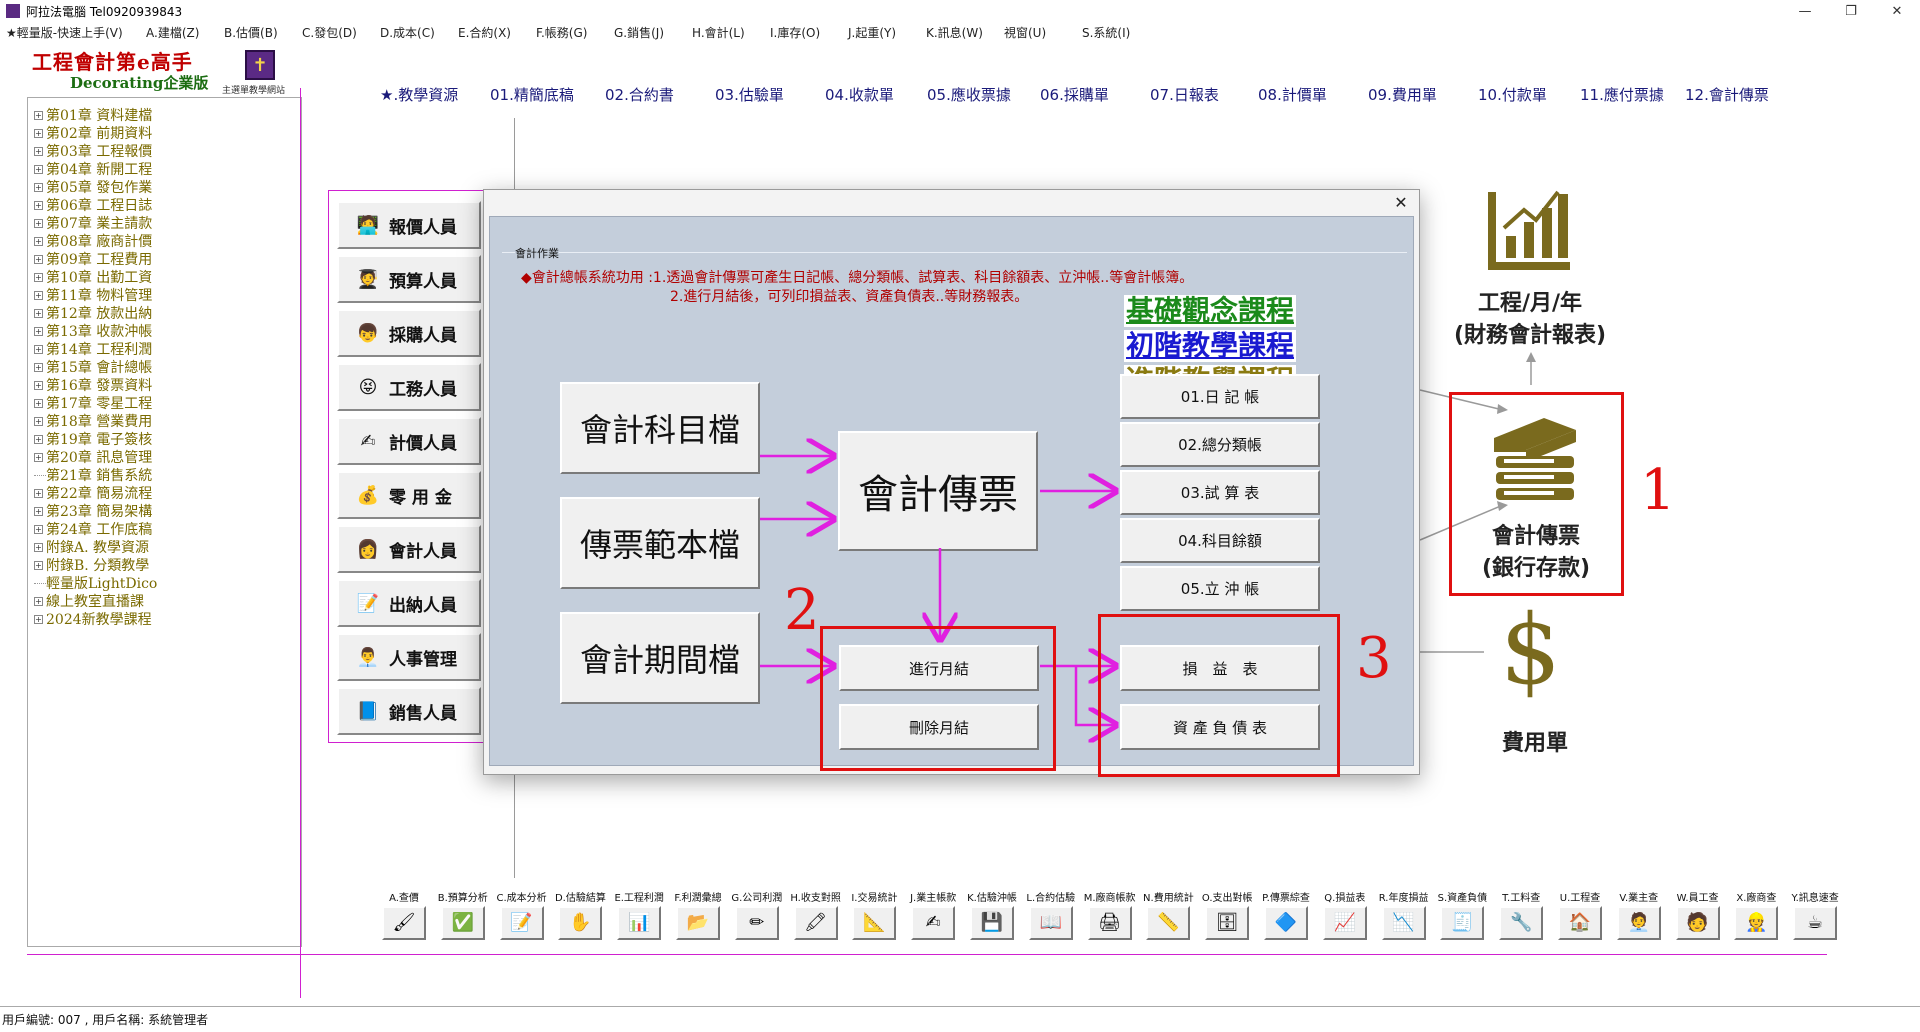  What do you see at coordinates (1521, 923) in the screenshot?
I see `toolbar-button-icon: 🔧` at bounding box center [1521, 923].